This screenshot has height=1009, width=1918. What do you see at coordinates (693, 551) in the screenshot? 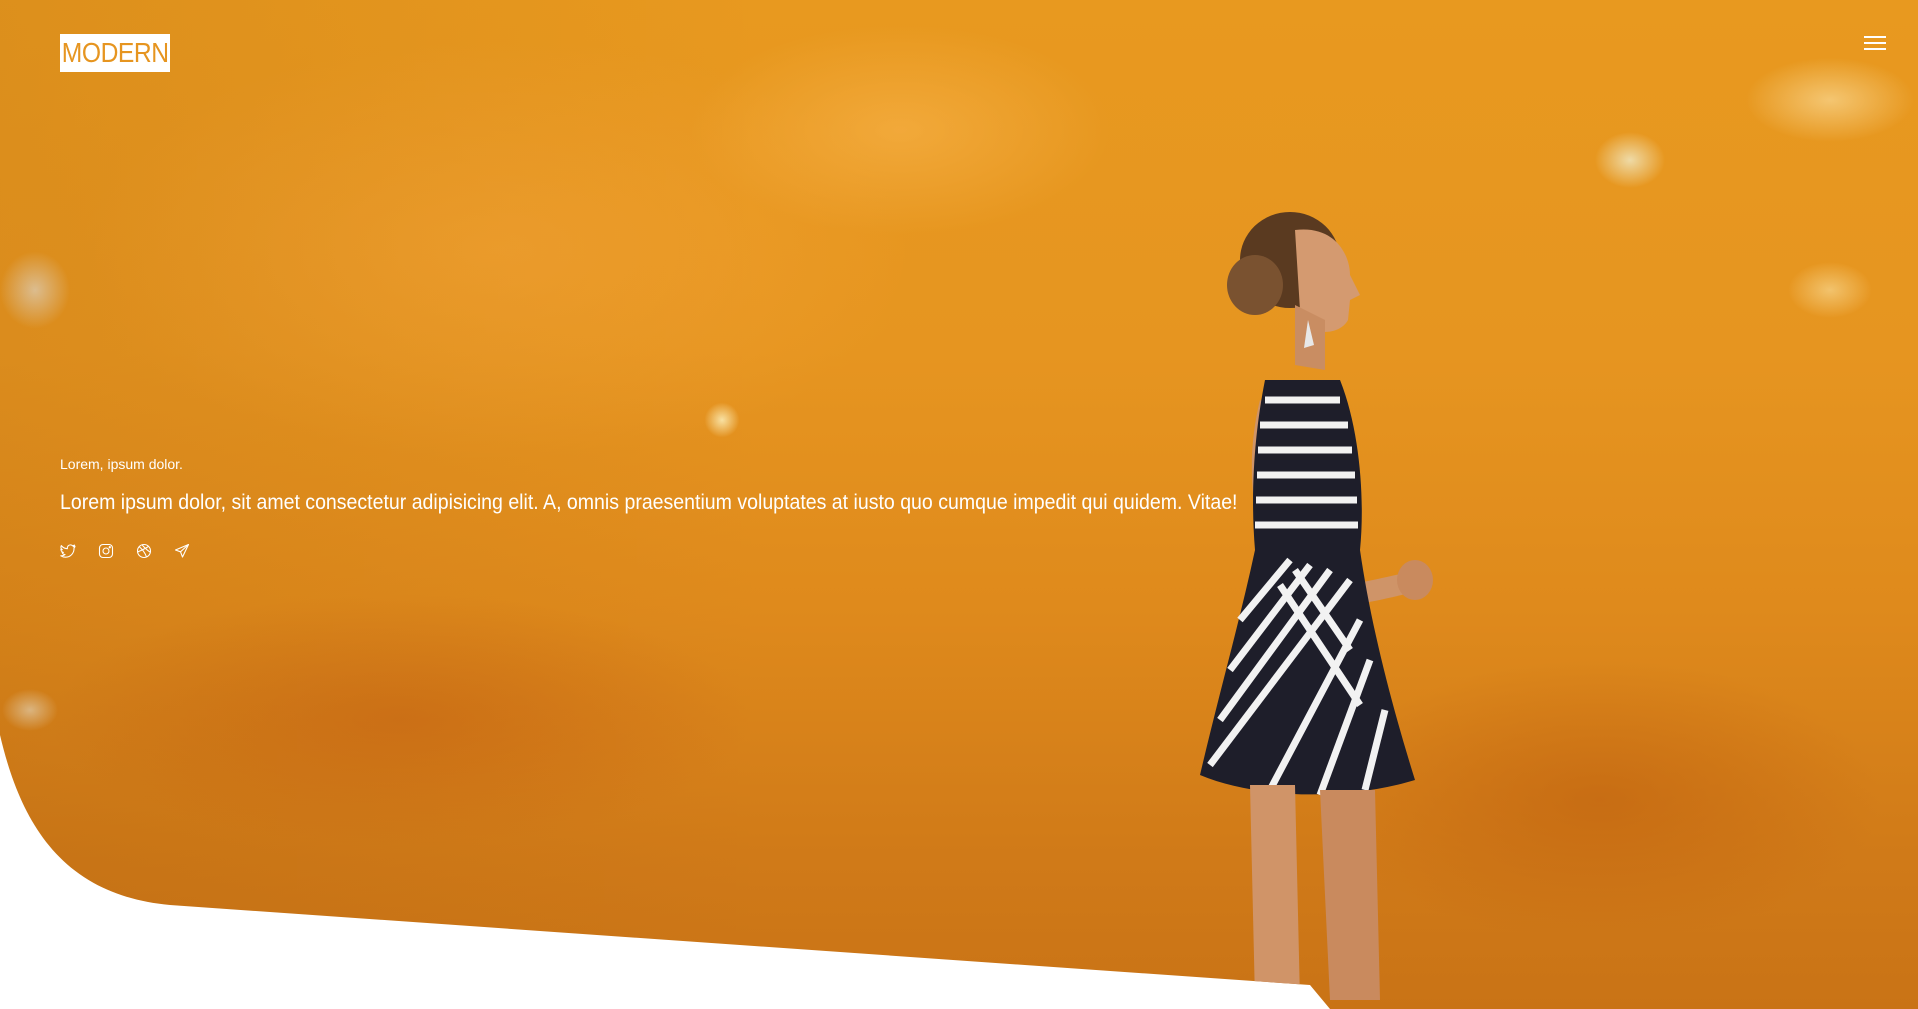
I see `social-links` at bounding box center [693, 551].